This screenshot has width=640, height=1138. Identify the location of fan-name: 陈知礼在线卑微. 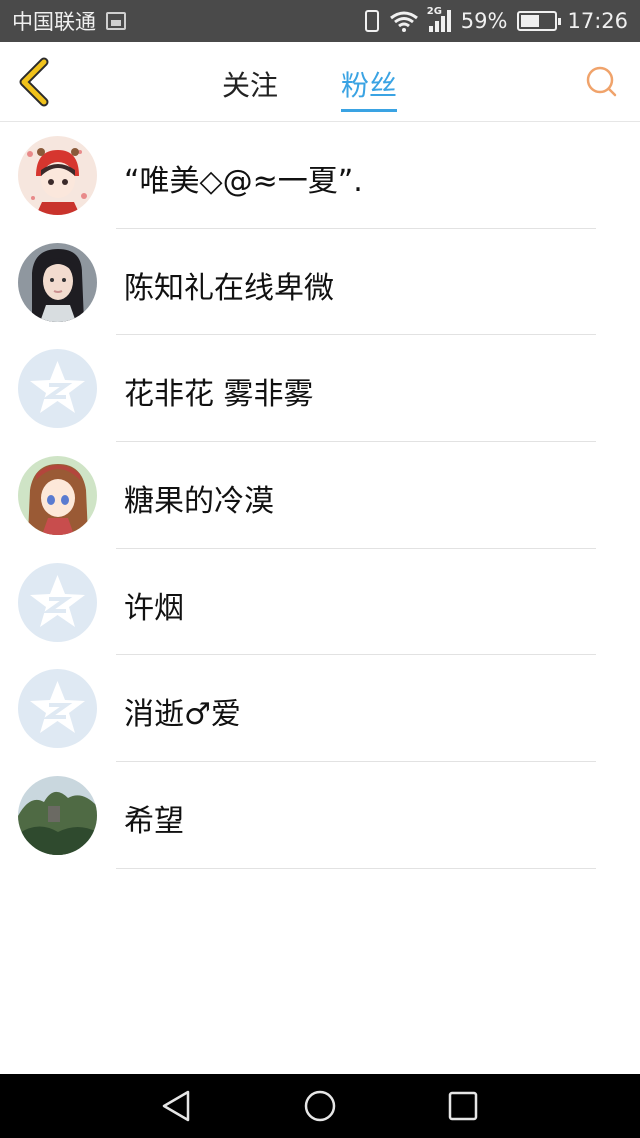
(229, 288).